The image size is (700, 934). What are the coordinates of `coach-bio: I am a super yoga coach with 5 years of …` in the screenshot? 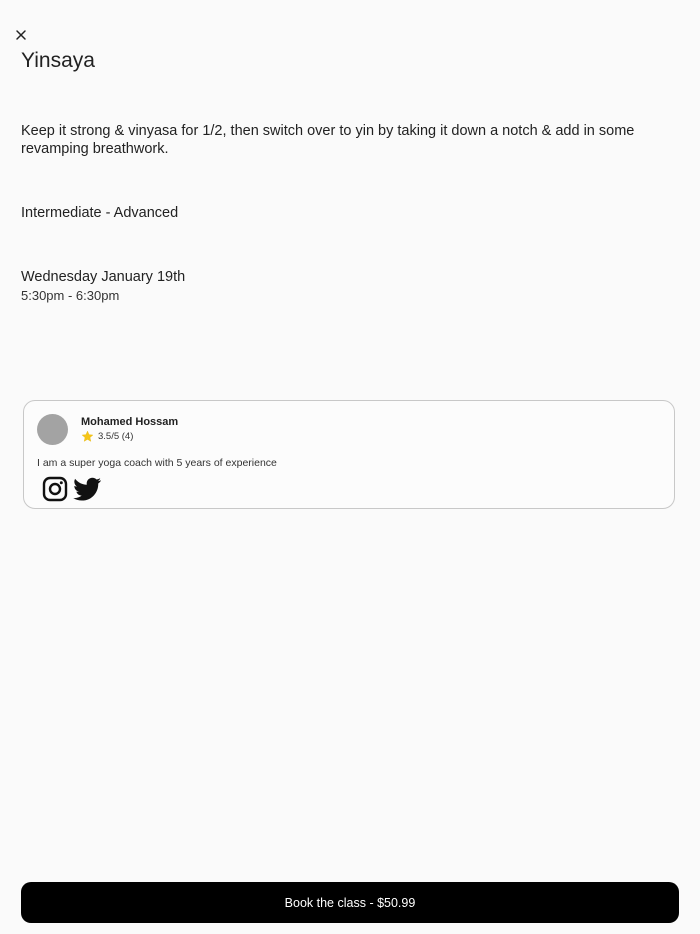 It's located at (157, 463).